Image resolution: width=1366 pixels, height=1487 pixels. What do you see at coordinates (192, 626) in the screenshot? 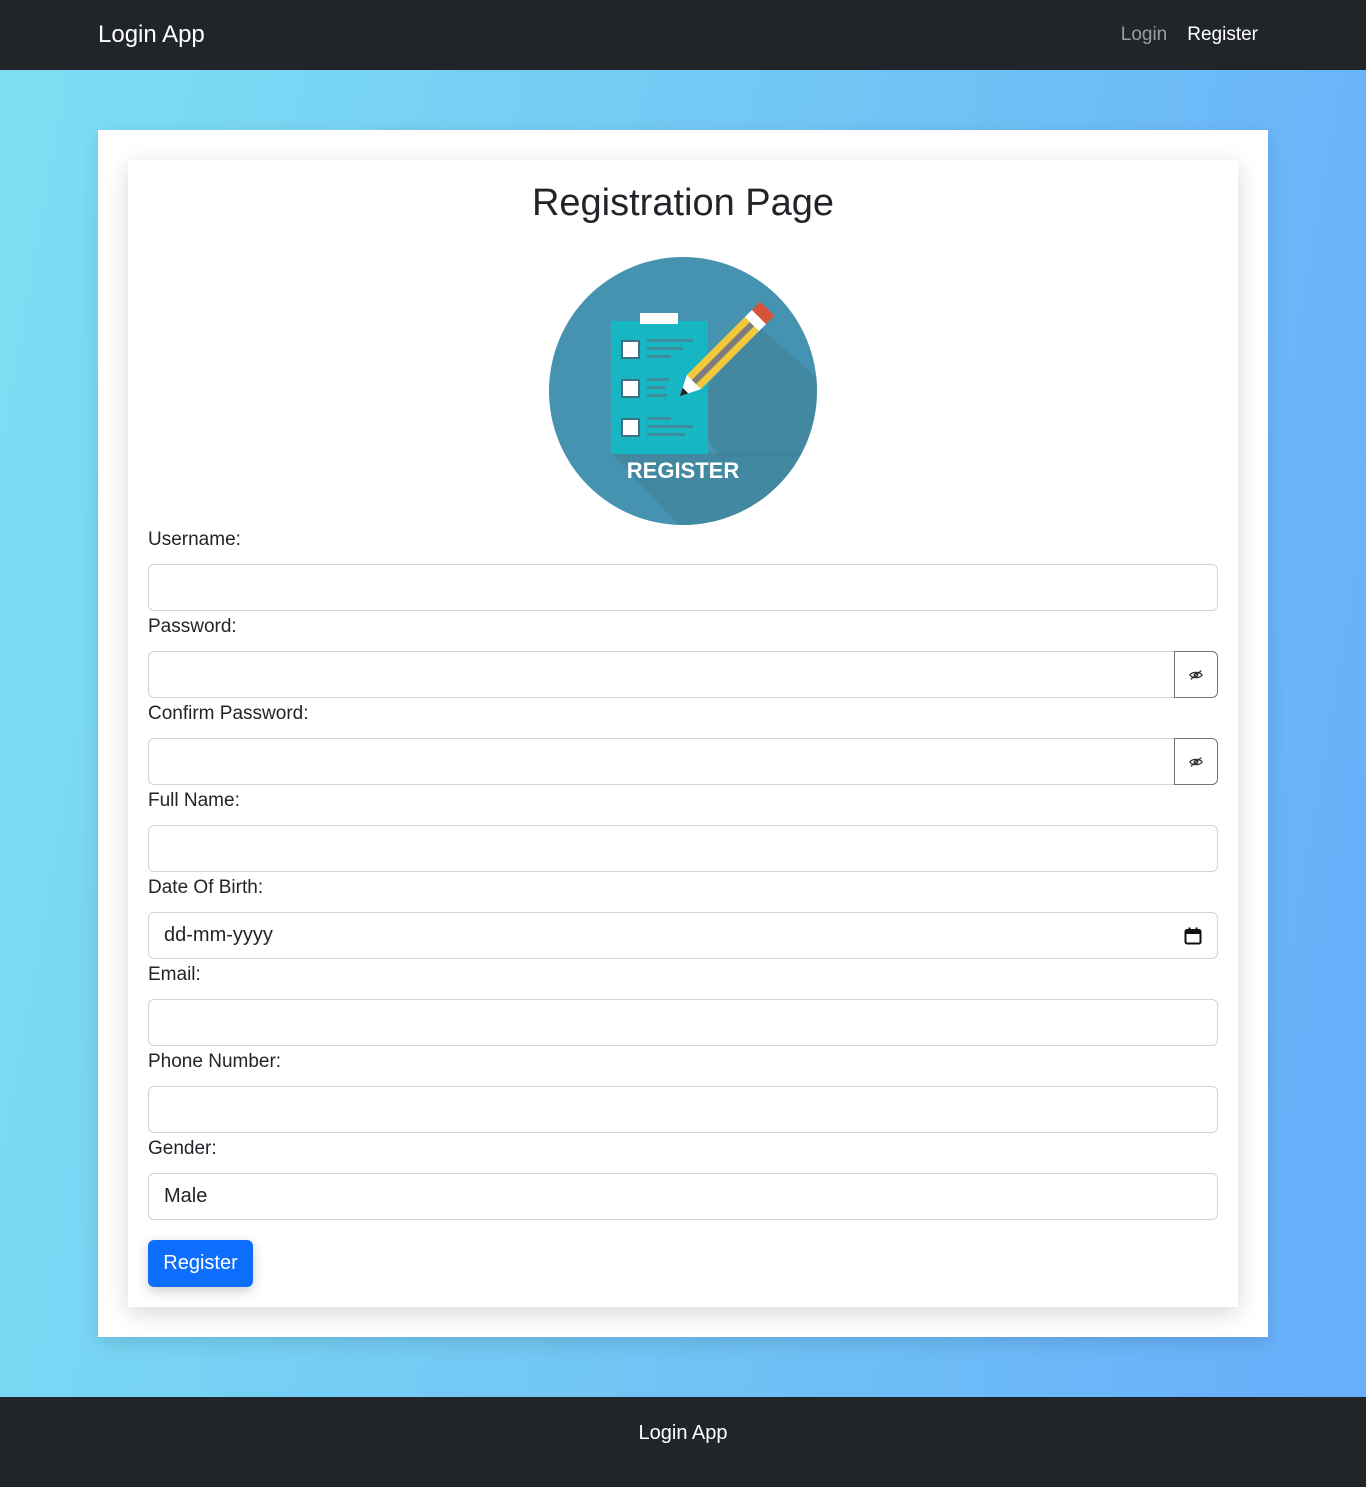
I see `password-label: Password:` at bounding box center [192, 626].